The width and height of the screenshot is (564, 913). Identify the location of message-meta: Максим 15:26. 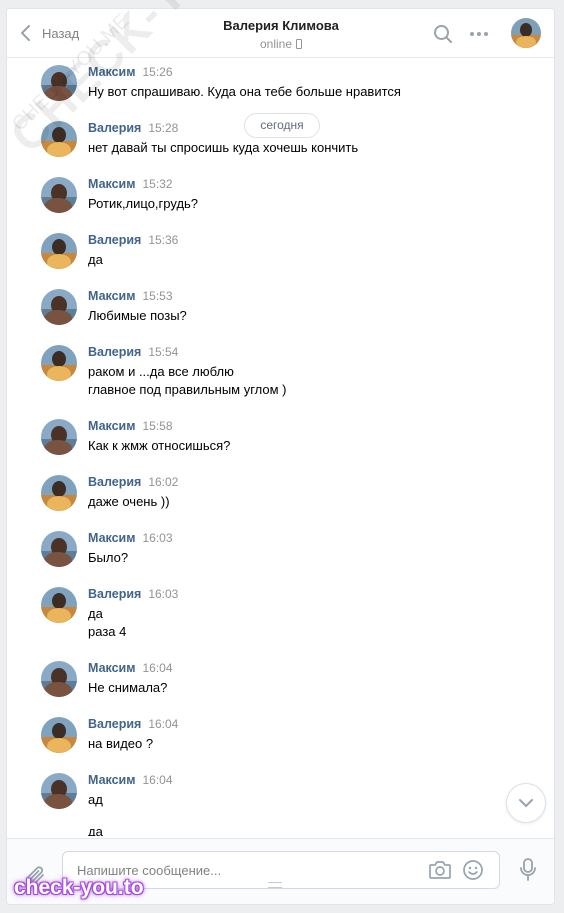
(130, 72).